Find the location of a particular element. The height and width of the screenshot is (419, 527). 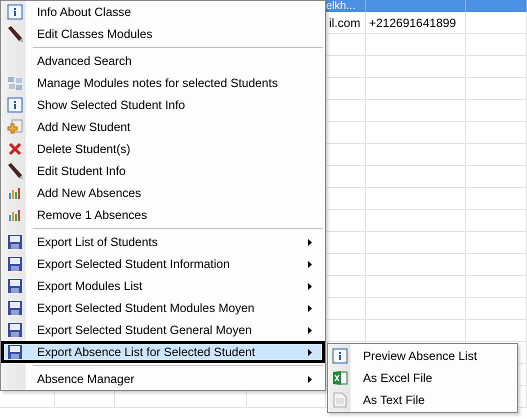

menu-item: Export Selected Student Information is located at coordinates (163, 264).